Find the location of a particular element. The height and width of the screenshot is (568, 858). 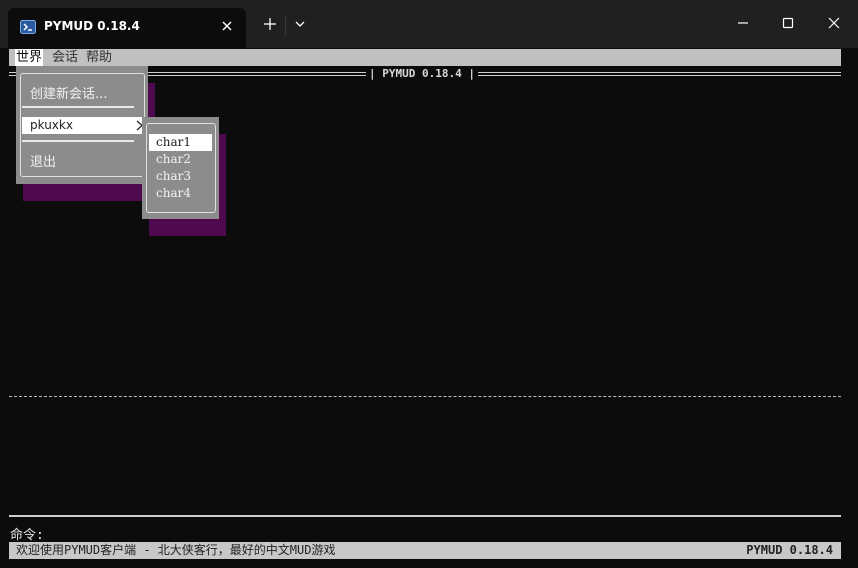

close-window-icon is located at coordinates (834, 23).